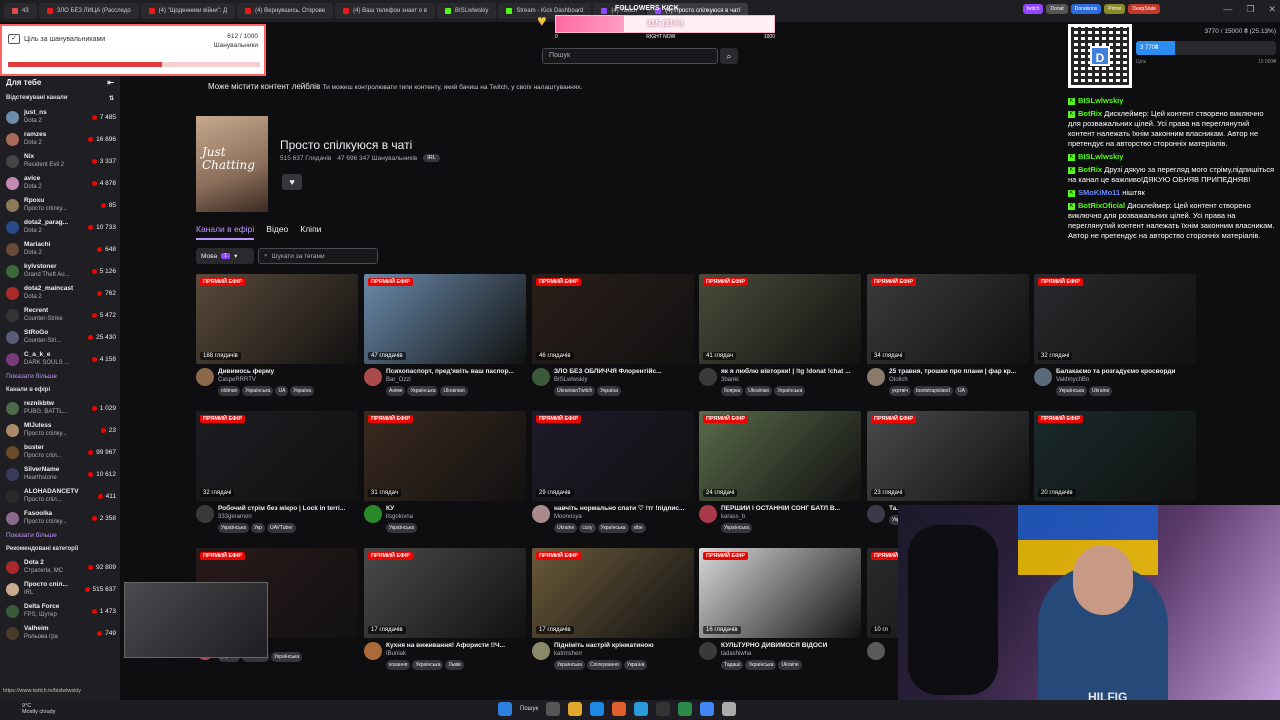 This screenshot has height=720, width=1280. I want to click on stream-thumbnail: ПРЯМИЙ ЕФІР 16 глядачів, so click(780, 593).